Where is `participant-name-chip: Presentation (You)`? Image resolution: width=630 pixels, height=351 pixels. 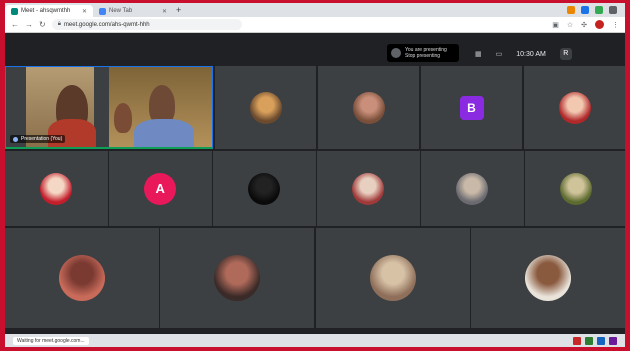
participant-name-chip: Presentation (You) is located at coordinates (38, 139).